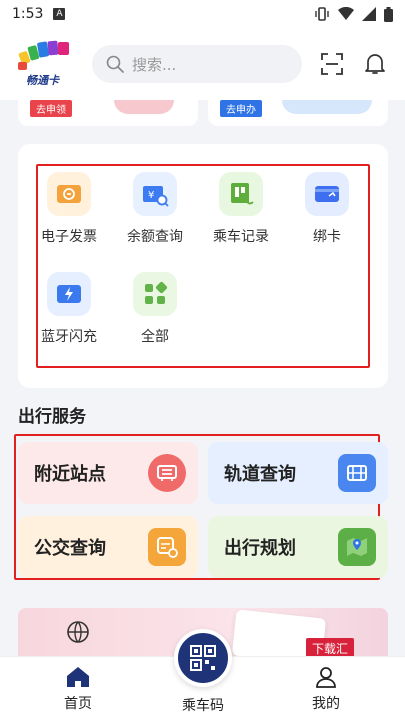 This screenshot has height=720, width=405. I want to click on nav-label: 首页, so click(78, 704).